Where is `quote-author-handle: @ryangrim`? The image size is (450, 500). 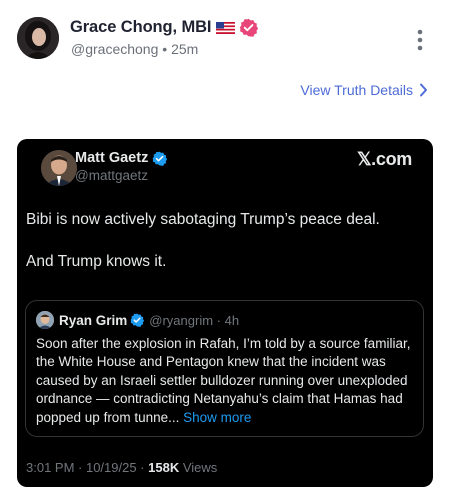 quote-author-handle: @ryangrim is located at coordinates (181, 320).